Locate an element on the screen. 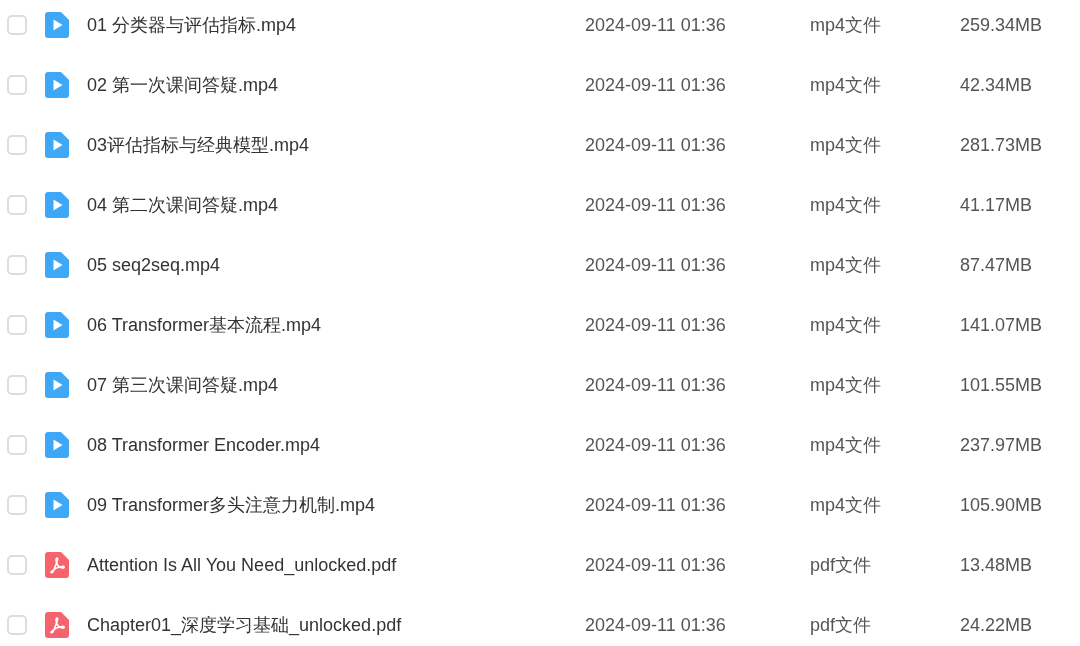 The width and height of the screenshot is (1080, 646). file-name: 05 seq2seq.mp4 is located at coordinates (336, 265).